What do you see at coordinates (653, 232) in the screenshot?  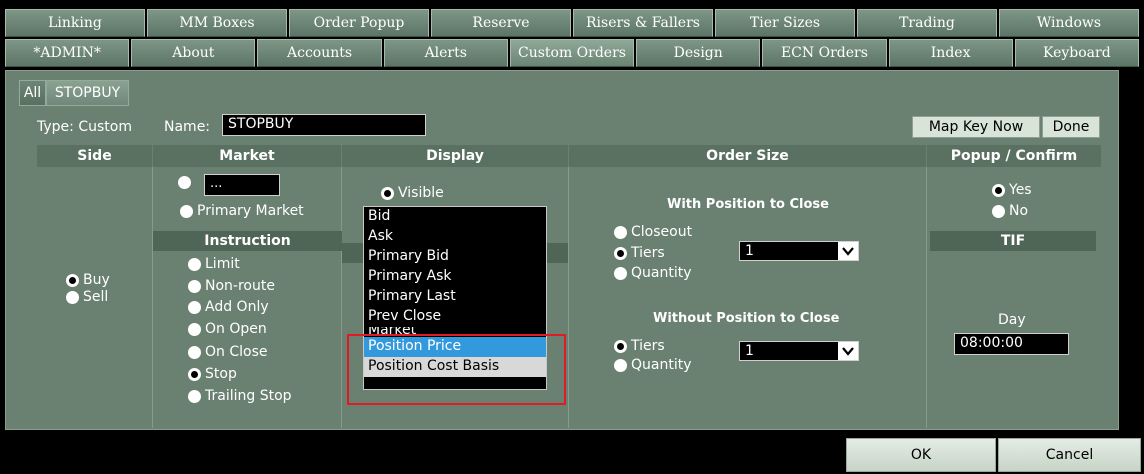 I see `with-closeout-radio: Closeout` at bounding box center [653, 232].